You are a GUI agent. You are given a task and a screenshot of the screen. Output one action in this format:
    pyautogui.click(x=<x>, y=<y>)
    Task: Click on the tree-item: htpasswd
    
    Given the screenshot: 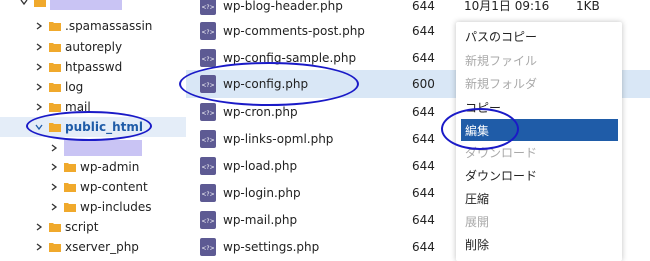 What is the action you would take?
    pyautogui.click(x=77, y=67)
    